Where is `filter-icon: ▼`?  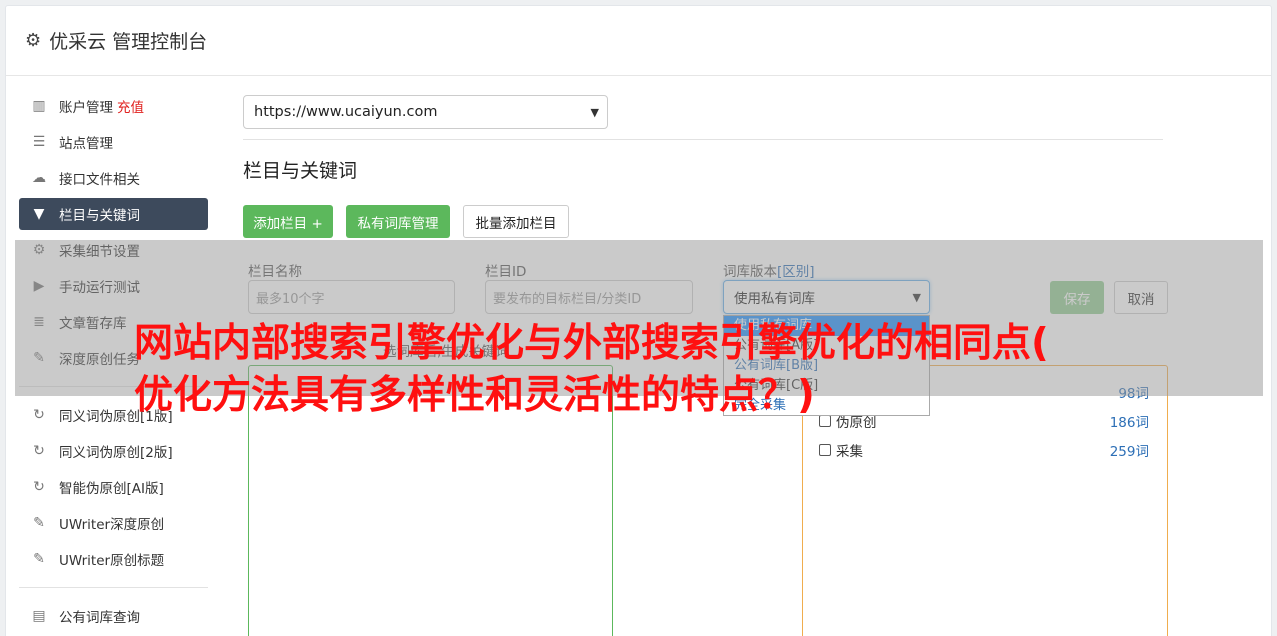 filter-icon: ▼ is located at coordinates (39, 214).